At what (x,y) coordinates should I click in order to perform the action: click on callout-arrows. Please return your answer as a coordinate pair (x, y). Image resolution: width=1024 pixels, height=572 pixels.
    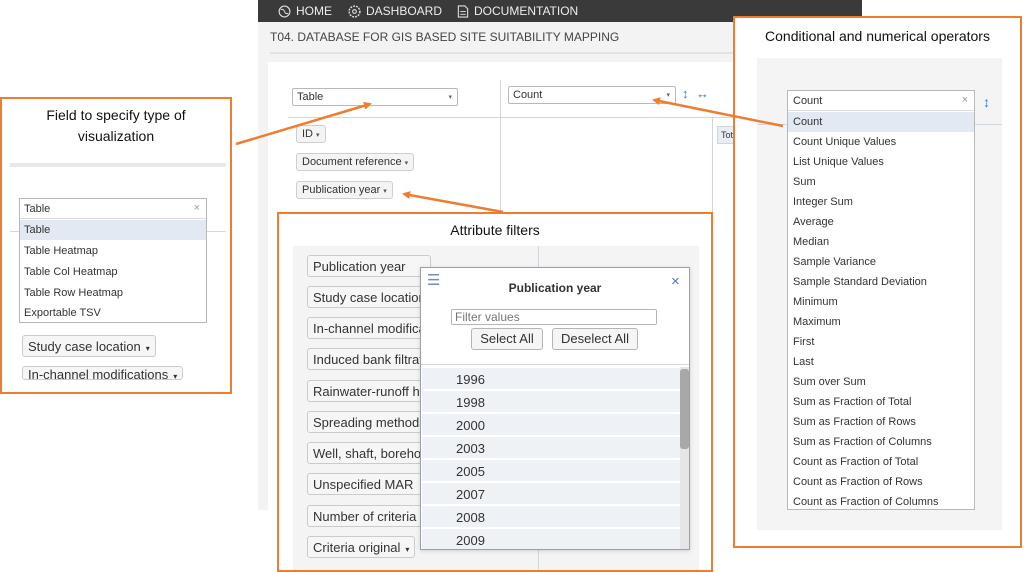
    Looking at the image, I should click on (509, 155).